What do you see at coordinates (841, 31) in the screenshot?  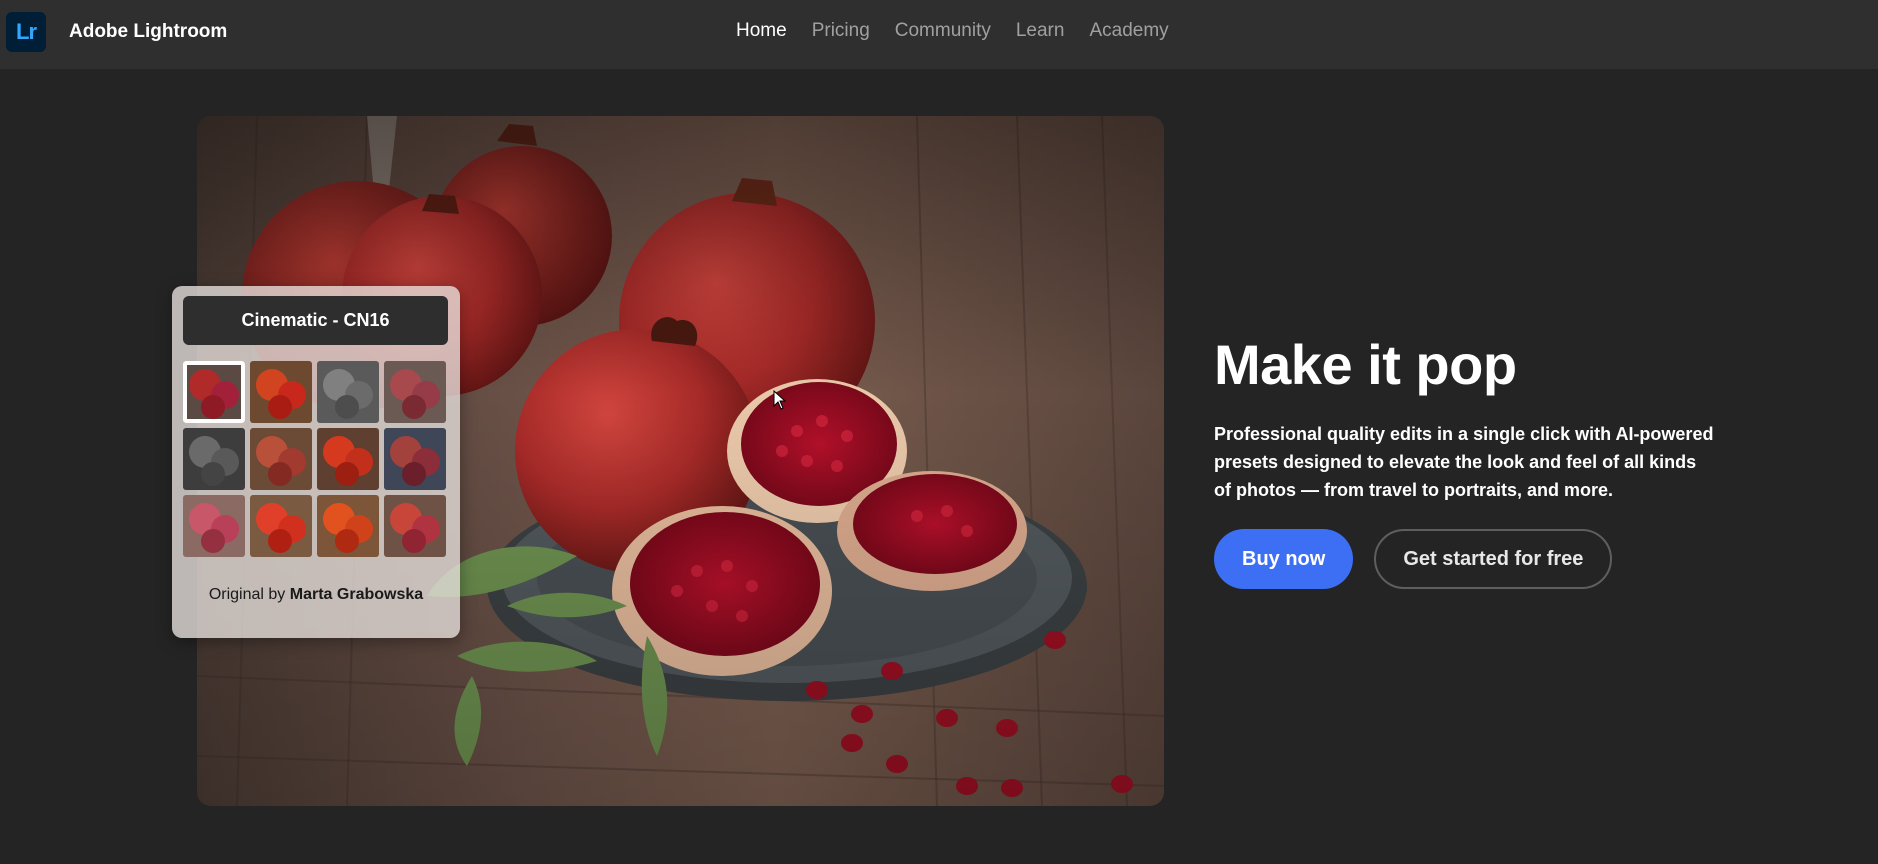 I see `nav-link-pricing: Pricing` at bounding box center [841, 31].